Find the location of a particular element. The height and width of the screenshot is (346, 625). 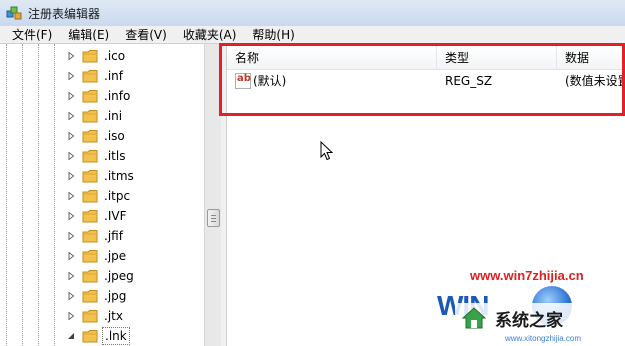

tree-item: .itls is located at coordinates (136, 156).